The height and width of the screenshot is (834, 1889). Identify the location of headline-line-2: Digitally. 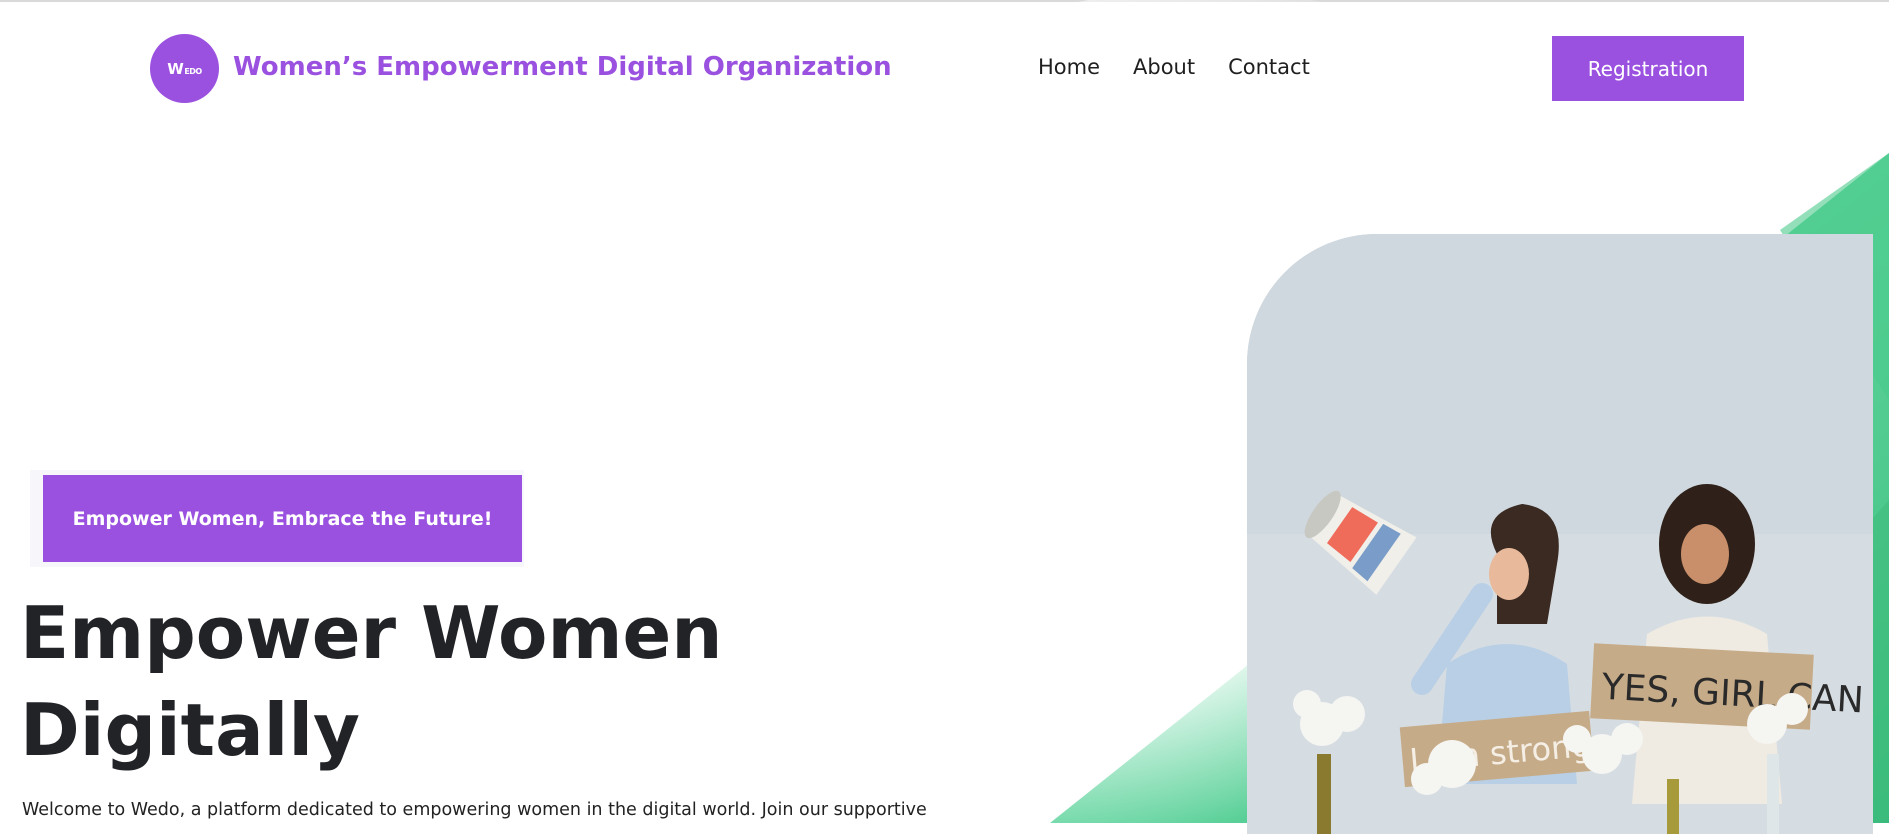
(190, 730).